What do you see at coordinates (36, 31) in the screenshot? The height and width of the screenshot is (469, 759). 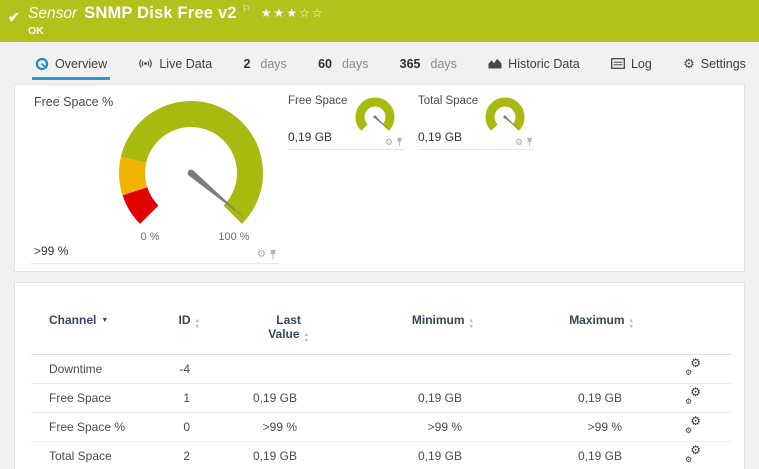 I see `status-badge: OK` at bounding box center [36, 31].